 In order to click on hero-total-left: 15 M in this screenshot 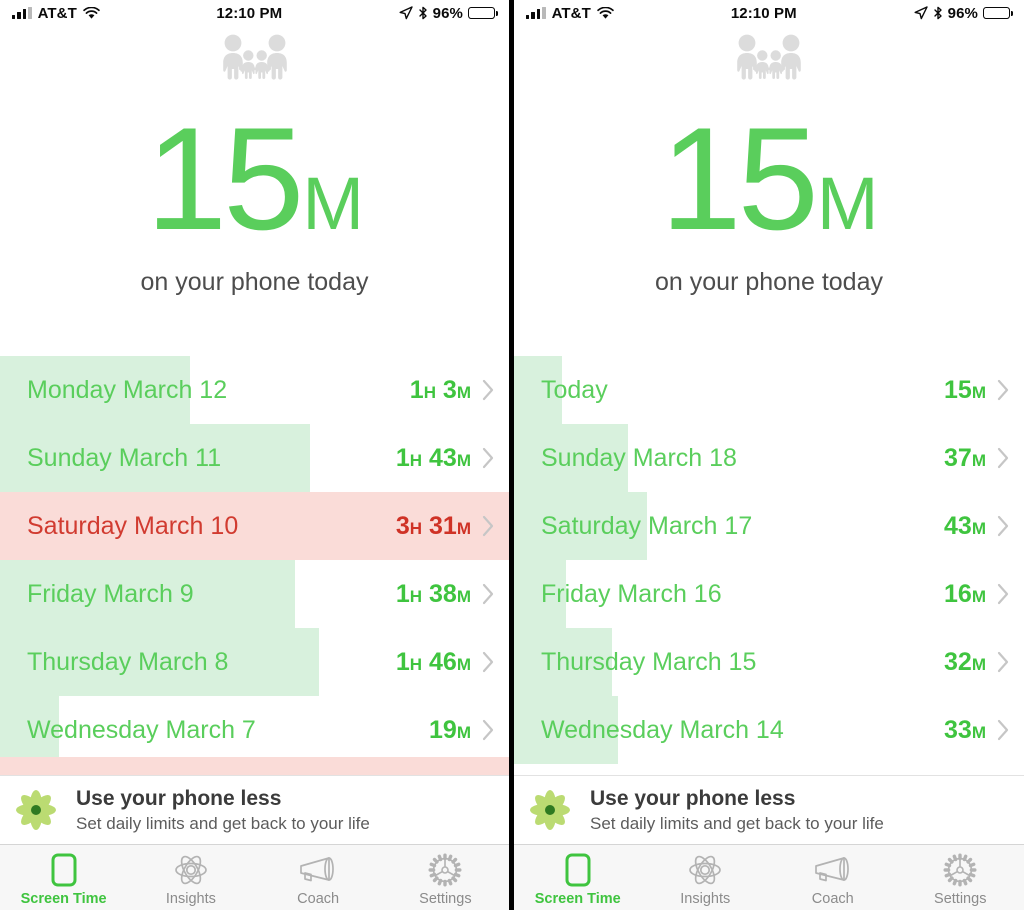, I will do `click(255, 178)`.